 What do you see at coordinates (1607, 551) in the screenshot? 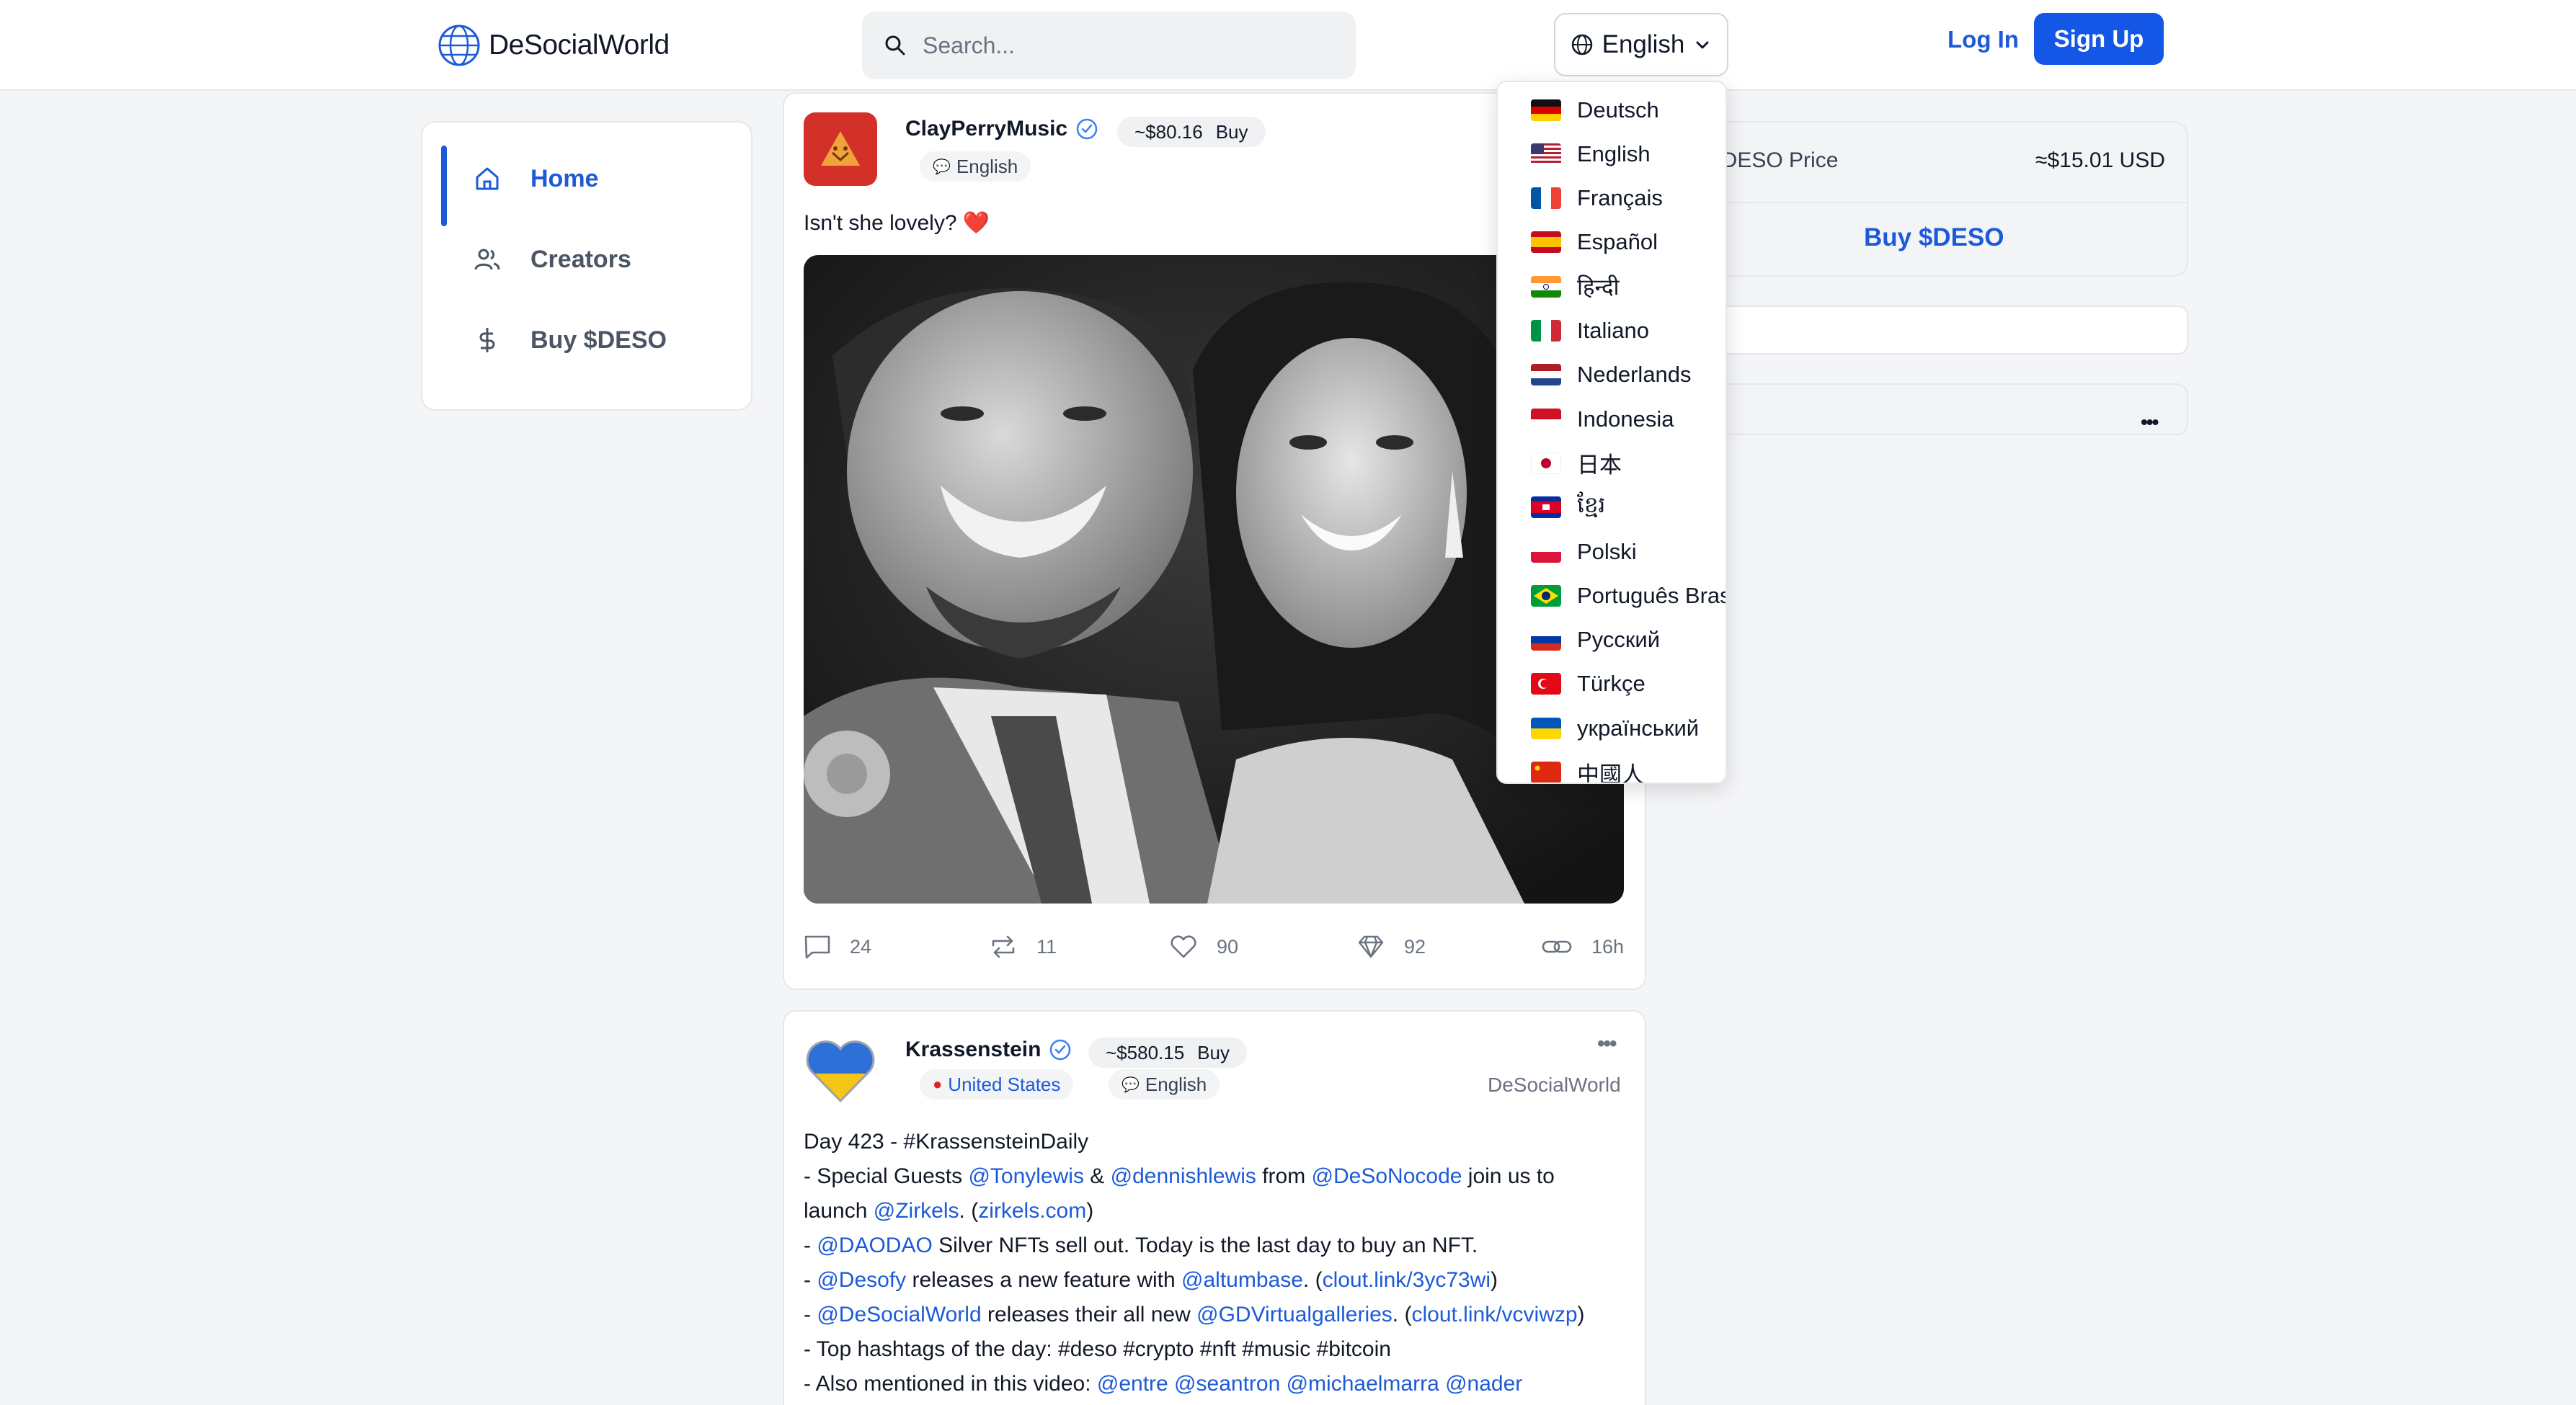
I see `language-option-label: Polski` at bounding box center [1607, 551].